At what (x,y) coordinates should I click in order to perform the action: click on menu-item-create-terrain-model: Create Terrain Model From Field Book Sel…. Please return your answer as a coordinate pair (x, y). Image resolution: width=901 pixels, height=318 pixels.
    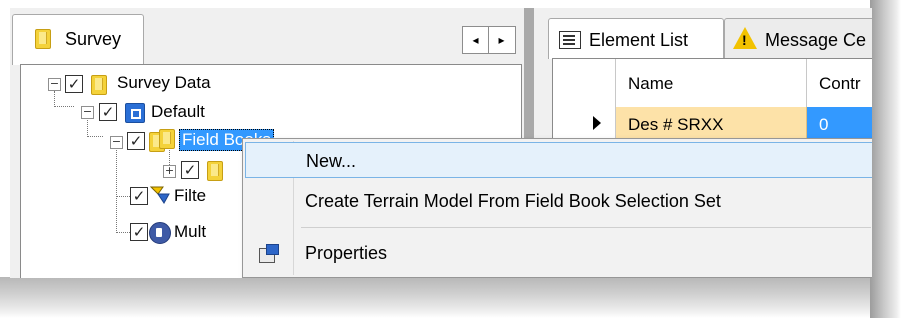
    Looking at the image, I should click on (558, 201).